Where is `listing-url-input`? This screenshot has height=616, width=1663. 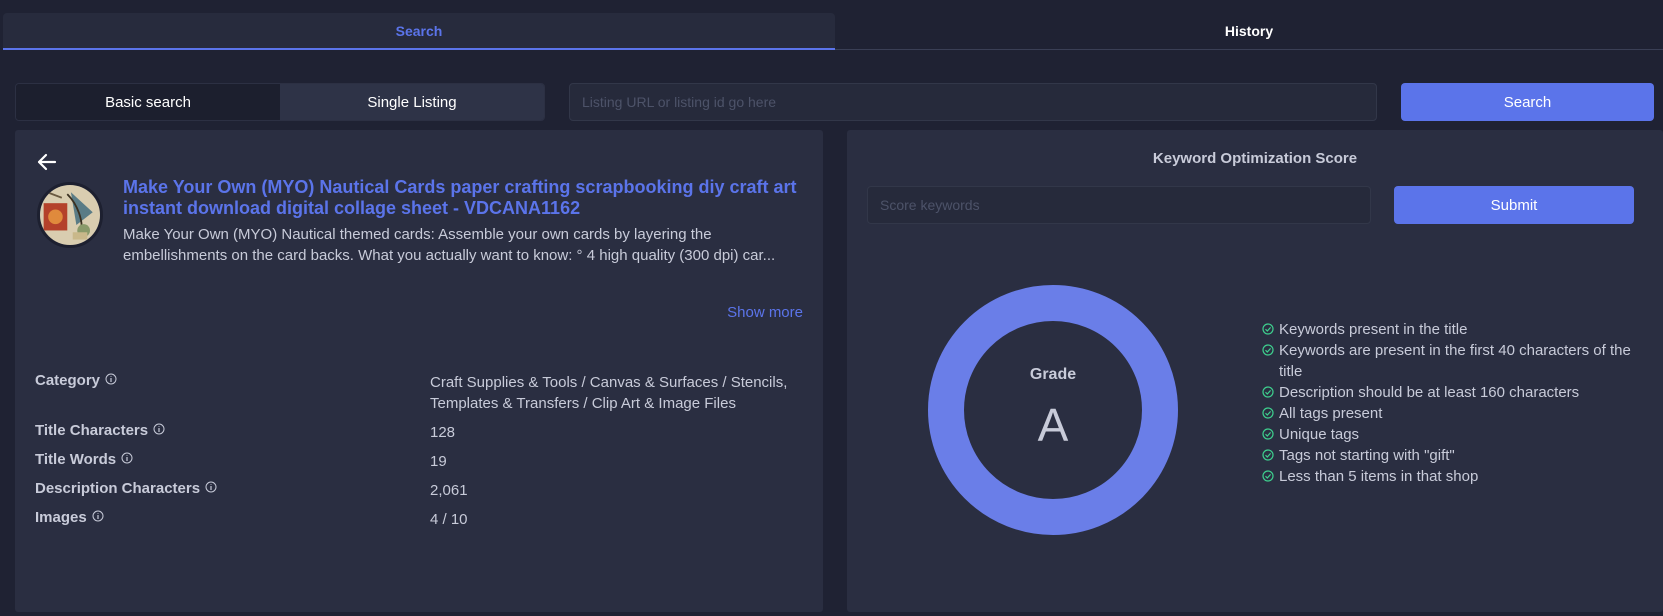 listing-url-input is located at coordinates (973, 102).